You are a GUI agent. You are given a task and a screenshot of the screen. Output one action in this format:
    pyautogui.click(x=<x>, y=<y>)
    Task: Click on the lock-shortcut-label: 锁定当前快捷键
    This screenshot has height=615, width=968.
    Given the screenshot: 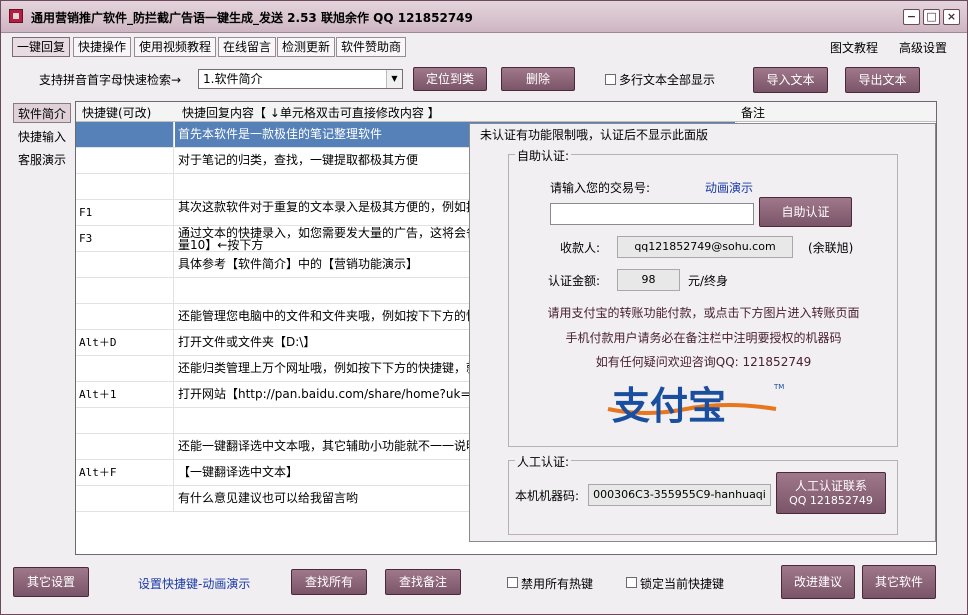 What is the action you would take?
    pyautogui.click(x=682, y=584)
    